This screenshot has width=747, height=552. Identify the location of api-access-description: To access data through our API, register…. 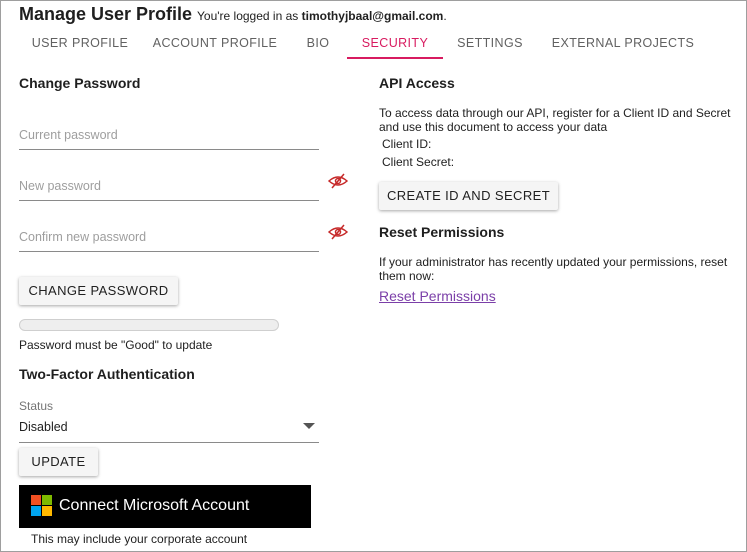
(555, 120).